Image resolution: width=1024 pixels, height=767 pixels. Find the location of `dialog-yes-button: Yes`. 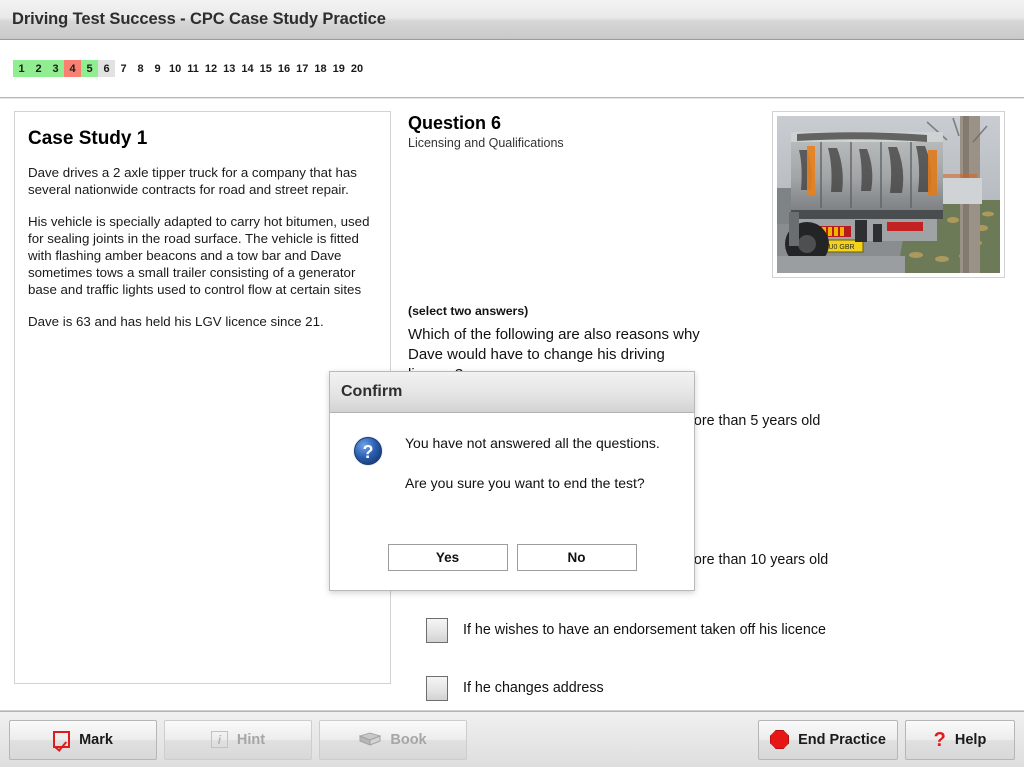

dialog-yes-button: Yes is located at coordinates (447, 557).